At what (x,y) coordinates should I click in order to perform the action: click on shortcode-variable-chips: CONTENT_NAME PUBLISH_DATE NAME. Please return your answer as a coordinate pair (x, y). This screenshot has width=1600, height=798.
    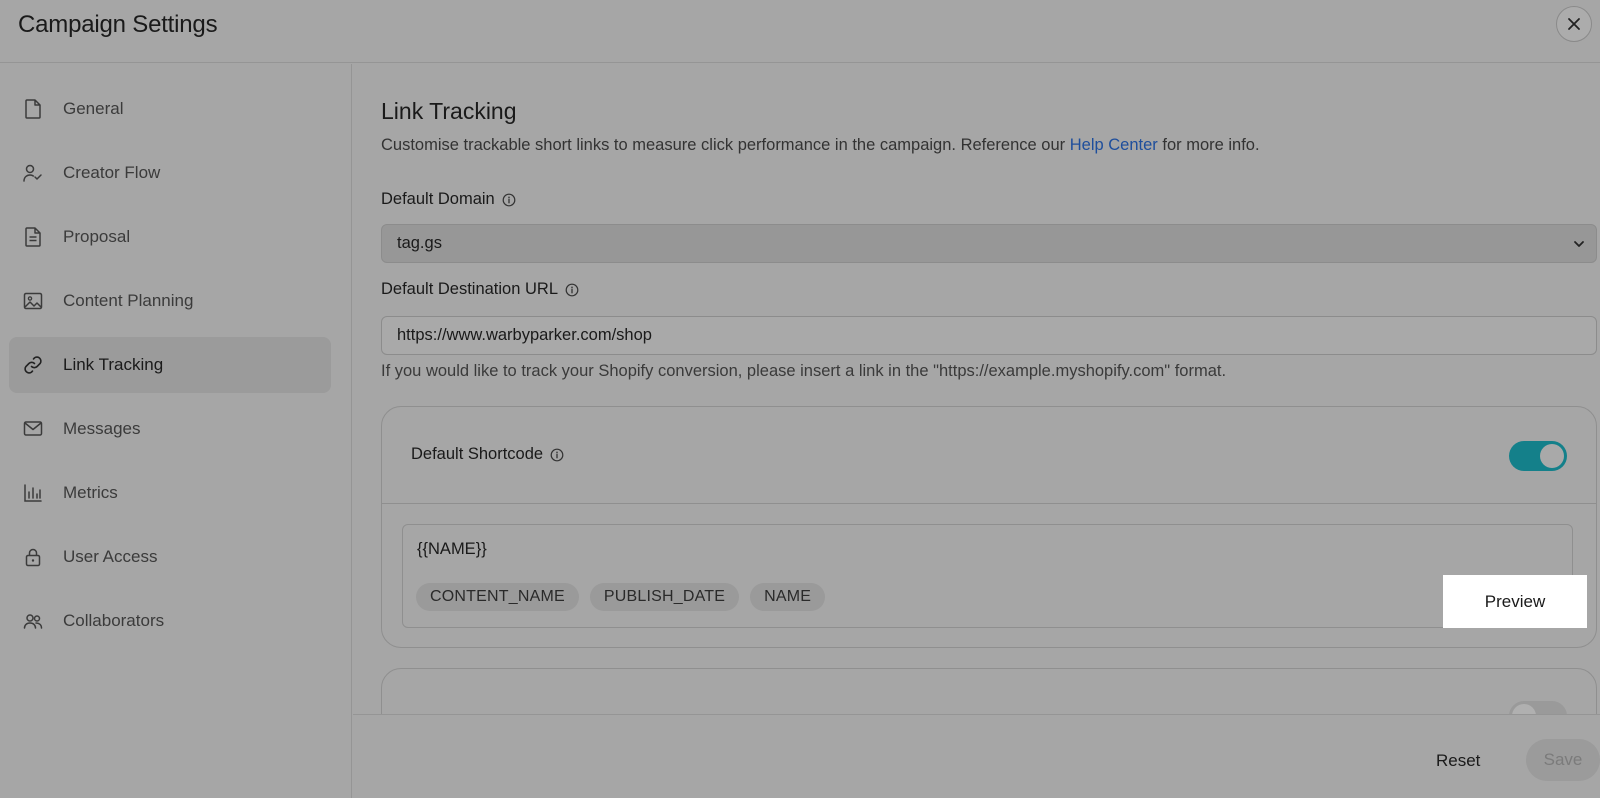
    Looking at the image, I should click on (621, 597).